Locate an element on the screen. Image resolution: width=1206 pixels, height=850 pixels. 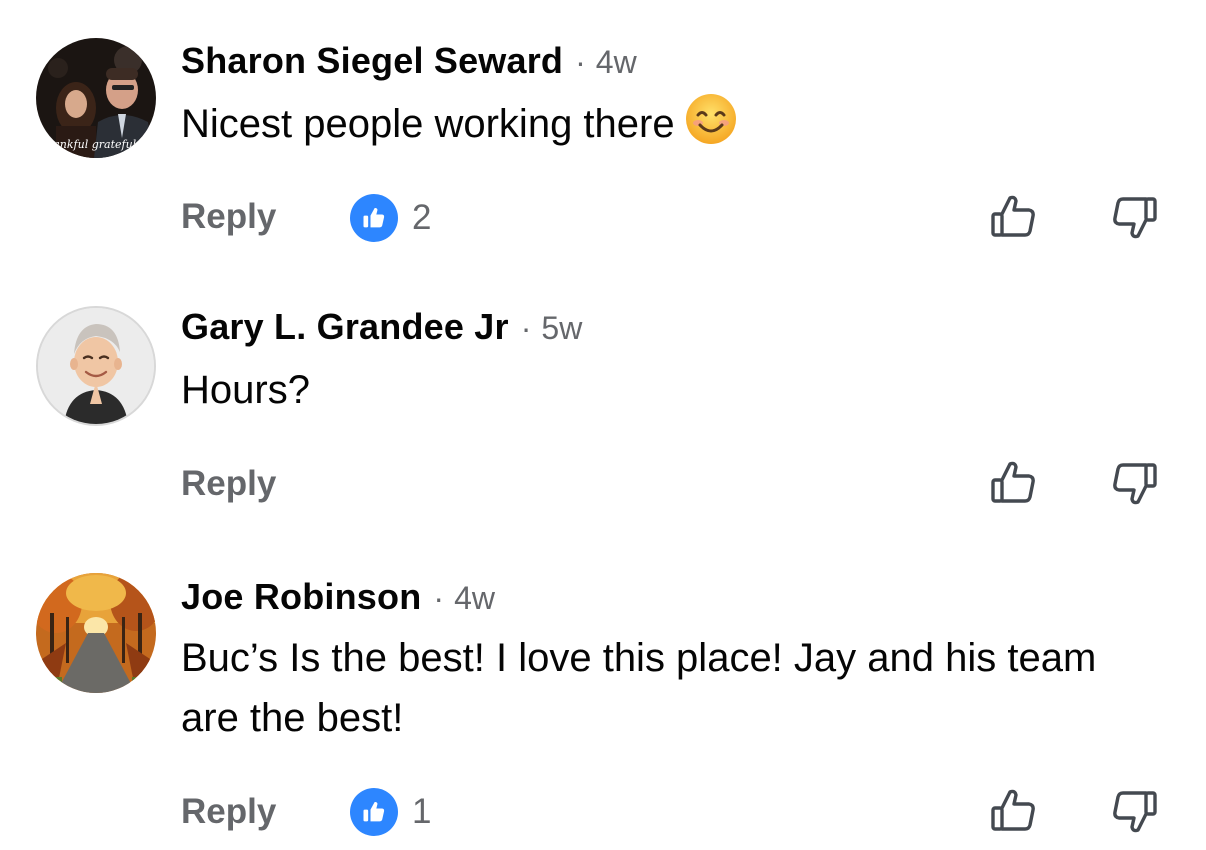
timestamp: 5w is located at coordinates (561, 328).